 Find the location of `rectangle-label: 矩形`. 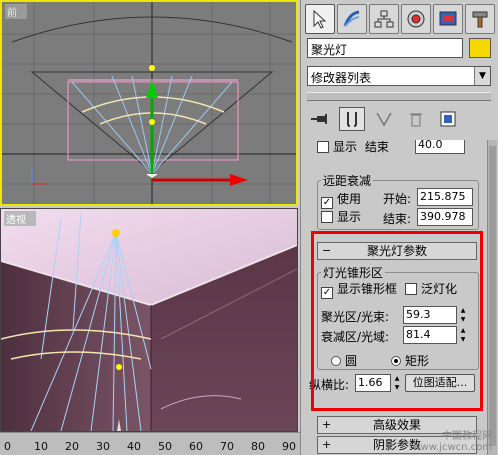

rectangle-label: 矩形 is located at coordinates (417, 361).